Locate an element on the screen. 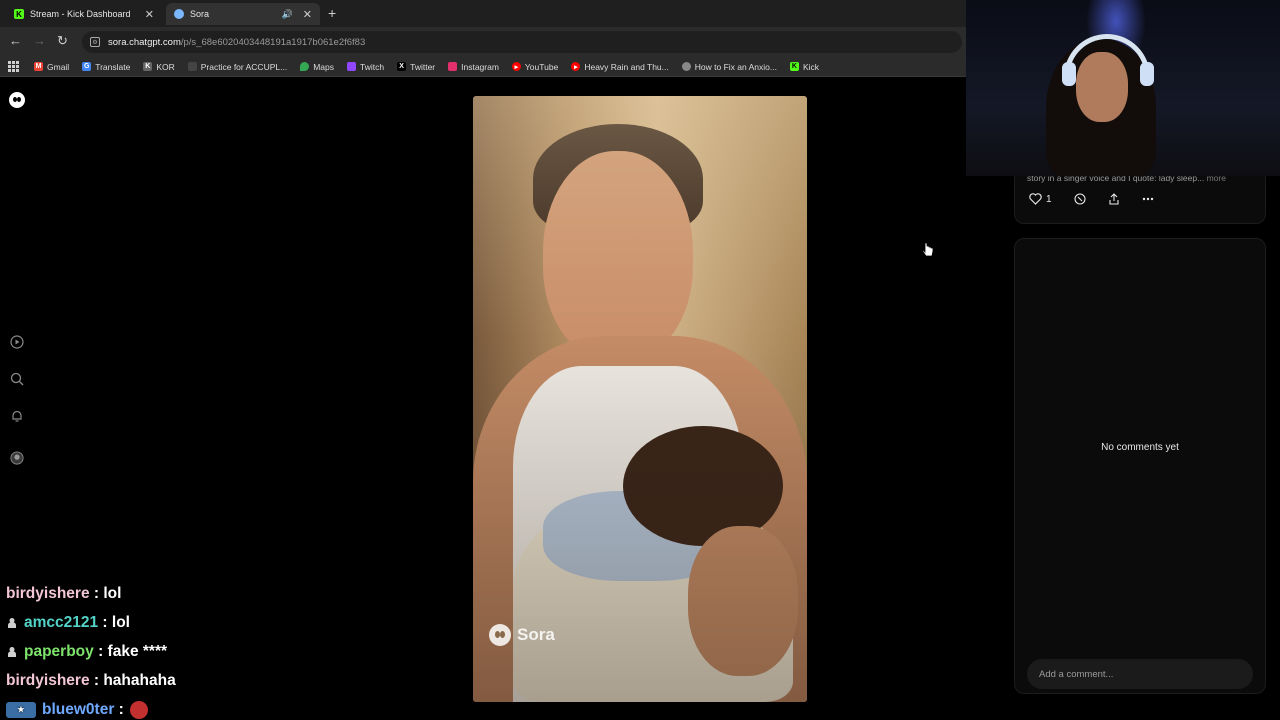 The height and width of the screenshot is (720, 1280). chat-username: paperboy is located at coordinates (59, 651).